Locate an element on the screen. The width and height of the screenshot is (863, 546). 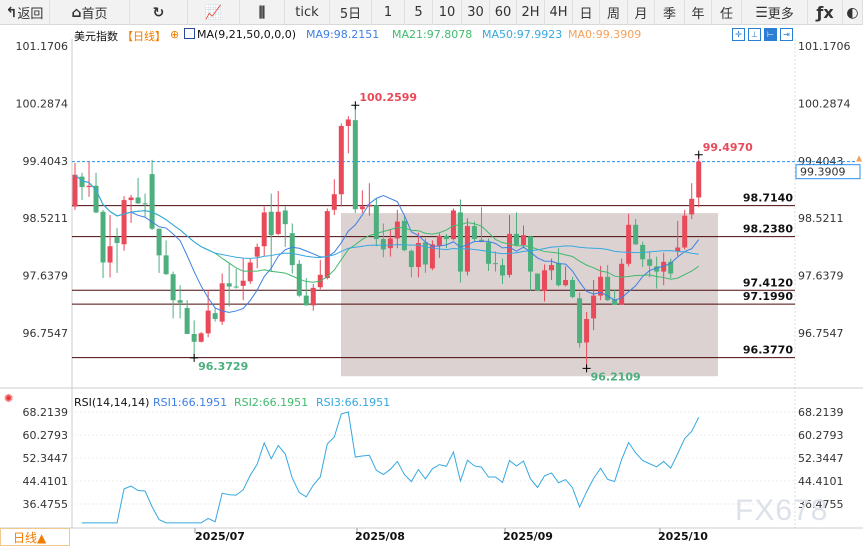
crosshair-icon: ✛ is located at coordinates (738, 34).